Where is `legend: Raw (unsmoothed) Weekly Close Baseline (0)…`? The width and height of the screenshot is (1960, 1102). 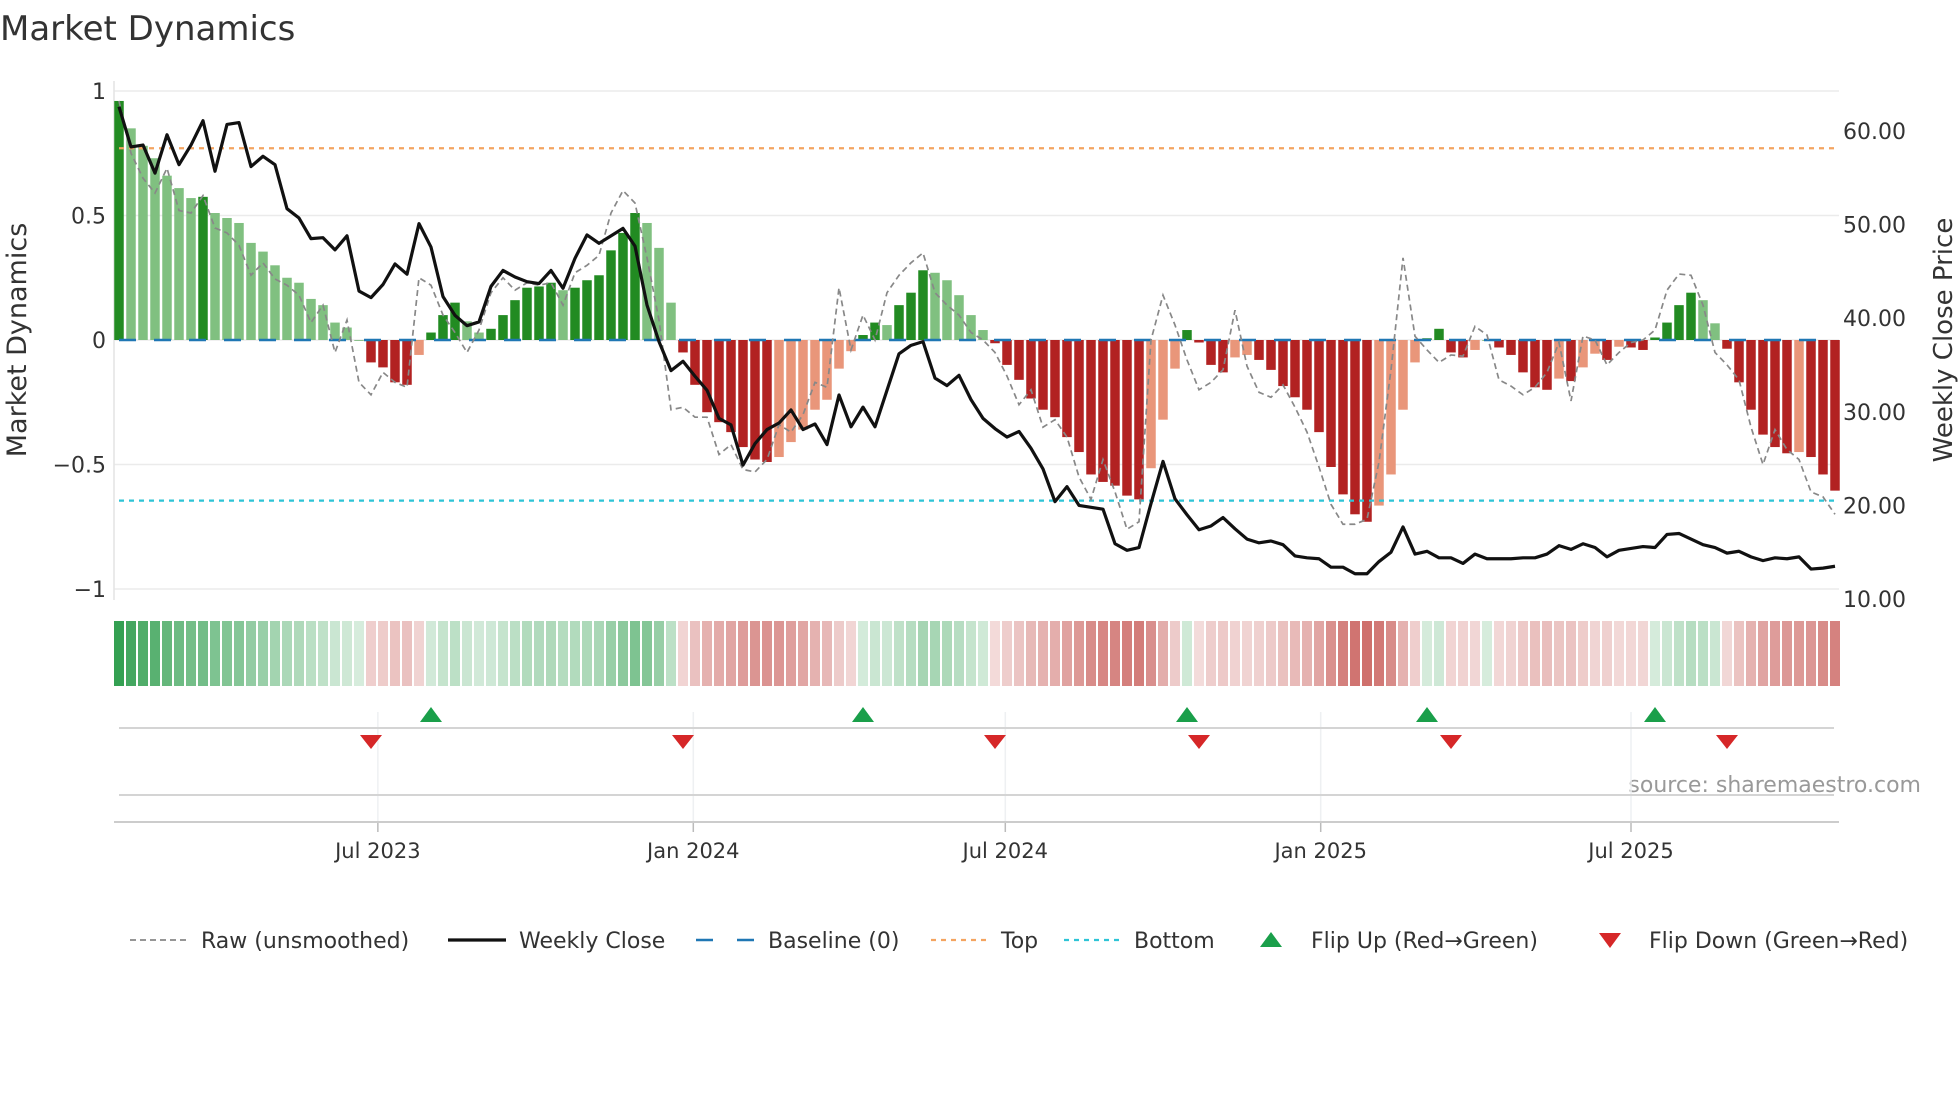 legend: Raw (unsmoothed) Weekly Close Baseline (0)… is located at coordinates (1019, 941).